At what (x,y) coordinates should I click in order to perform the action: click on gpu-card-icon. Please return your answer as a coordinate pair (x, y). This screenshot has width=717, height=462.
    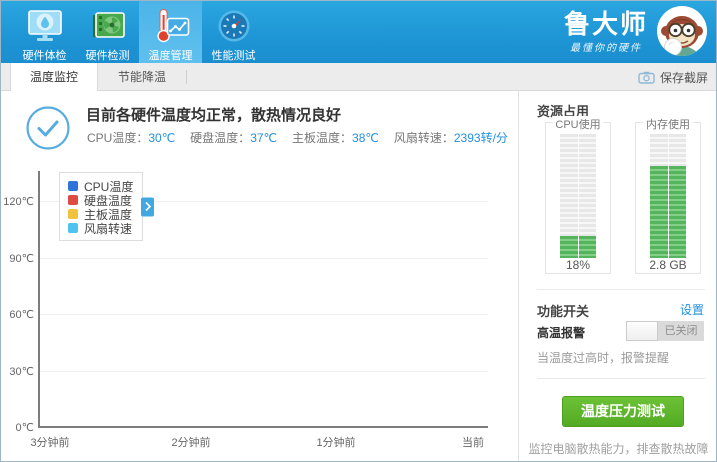
    Looking at the image, I should click on (108, 26).